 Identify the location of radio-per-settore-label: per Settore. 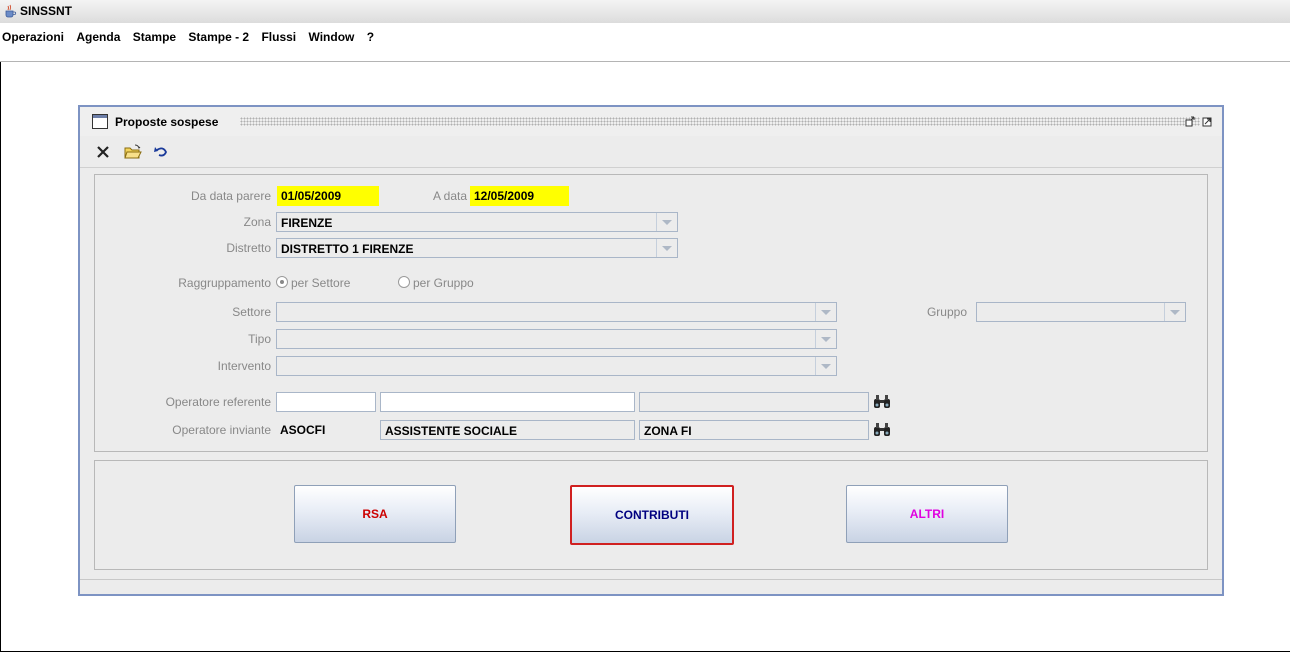
(321, 283).